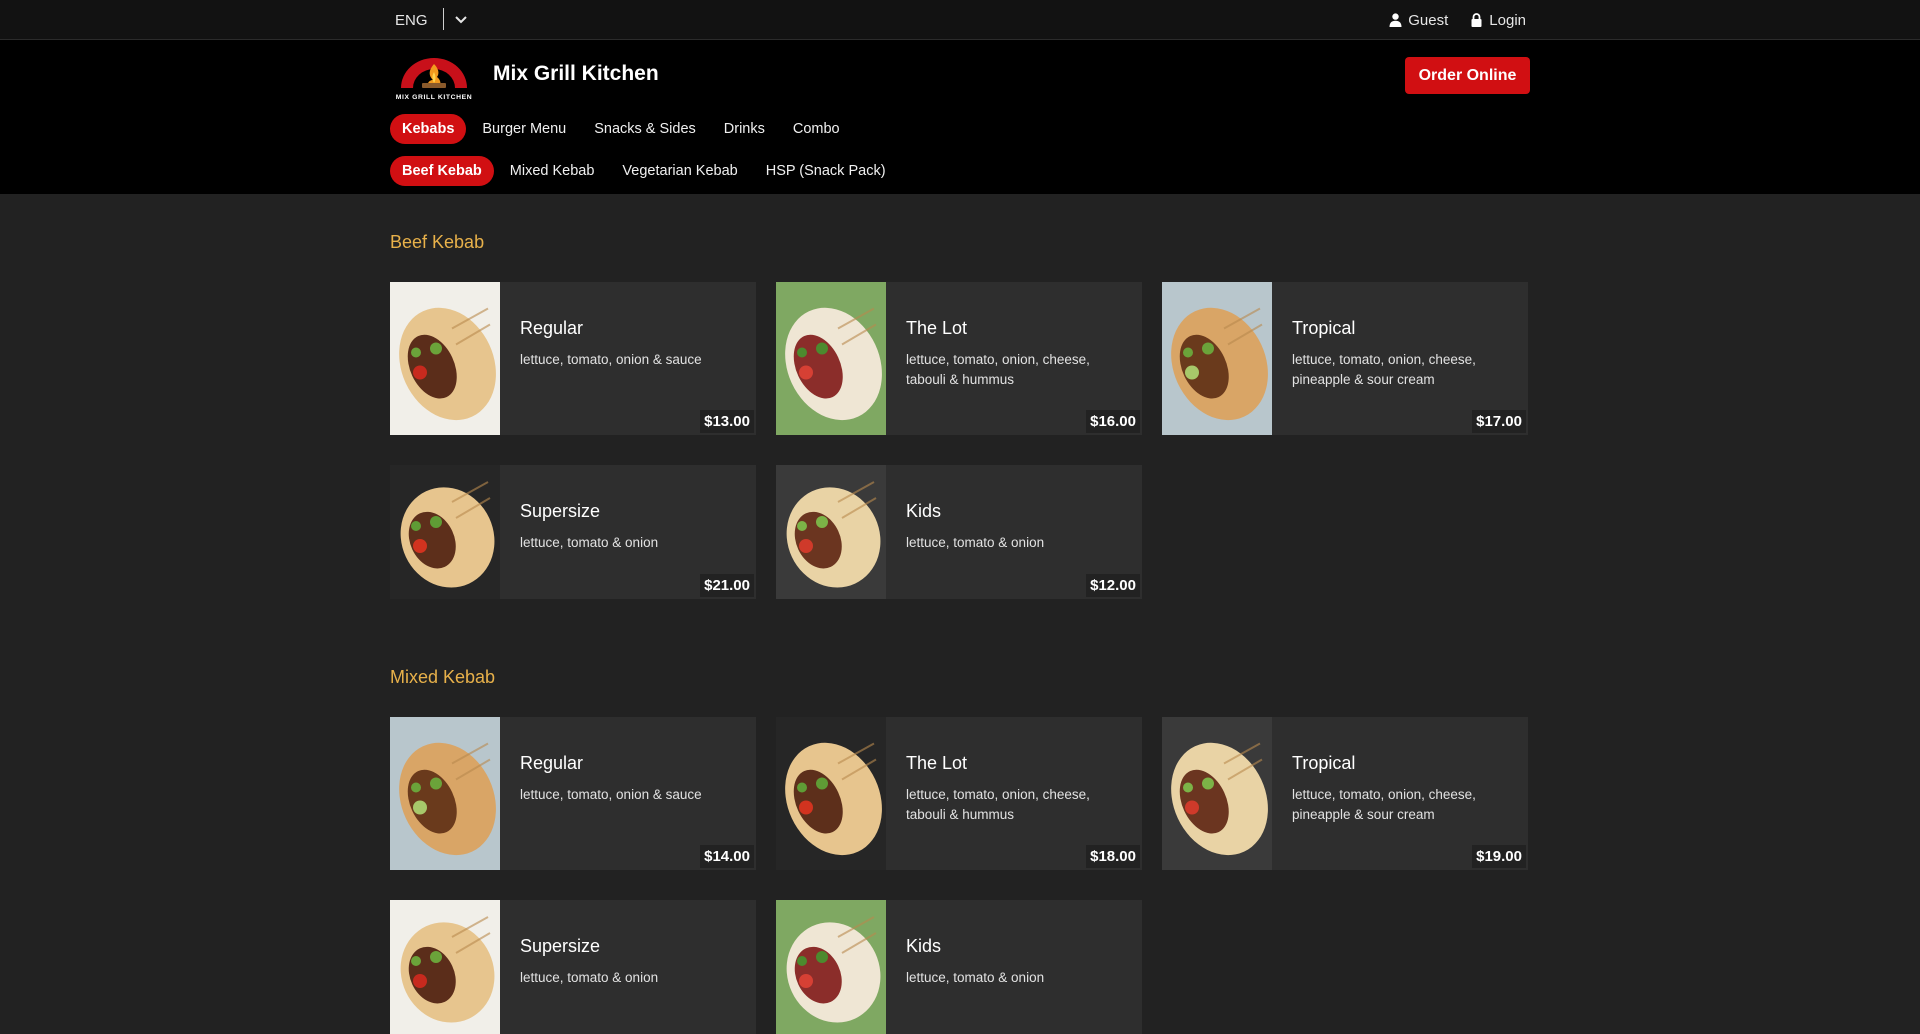 The height and width of the screenshot is (1034, 1920). What do you see at coordinates (1428, 20) in the screenshot?
I see `guest-label: Guest` at bounding box center [1428, 20].